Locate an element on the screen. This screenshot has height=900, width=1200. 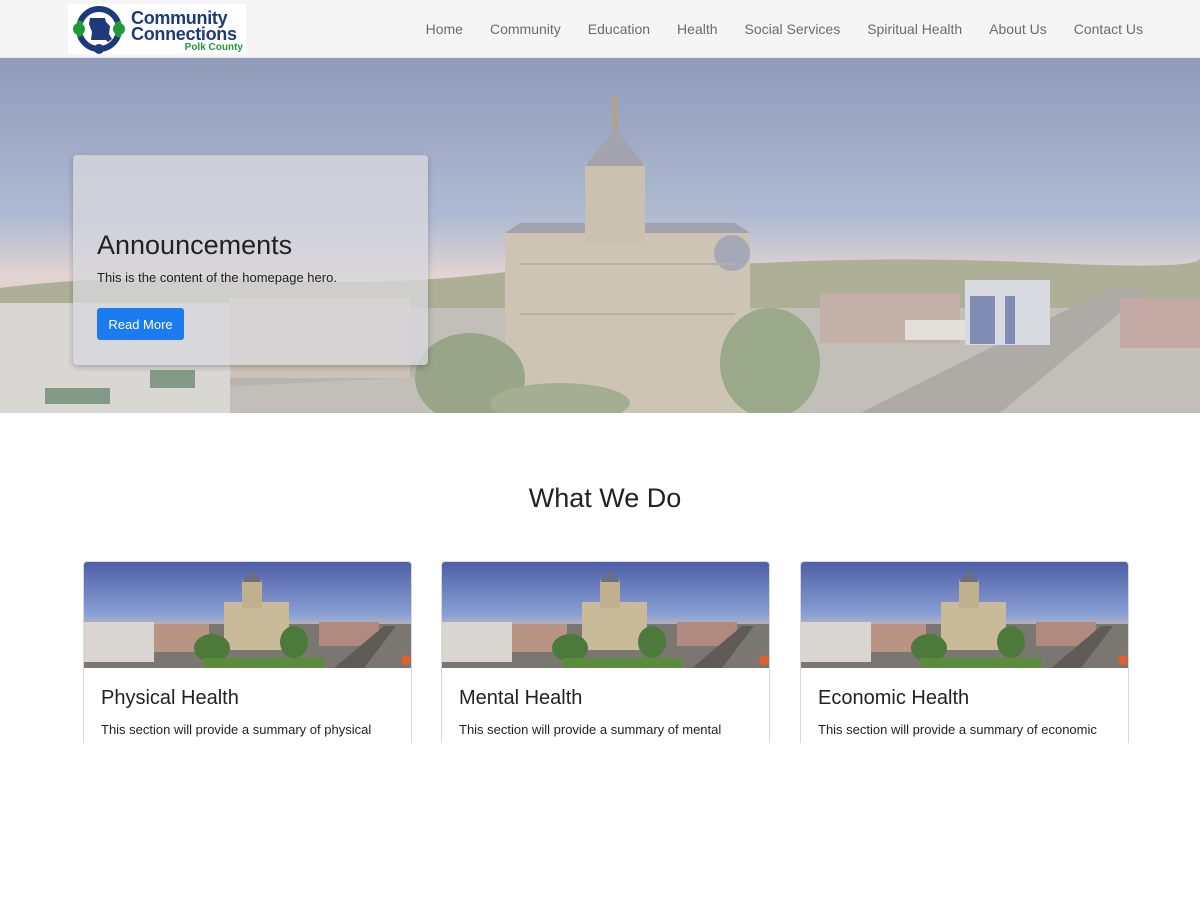
section-title: What We Do is located at coordinates (605, 498).